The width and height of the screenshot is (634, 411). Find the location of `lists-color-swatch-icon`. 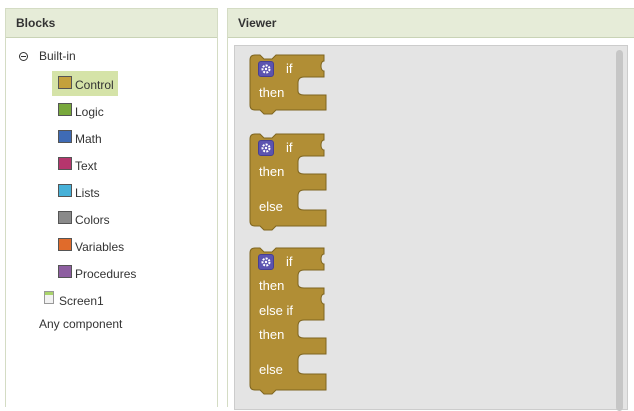

lists-color-swatch-icon is located at coordinates (65, 190).